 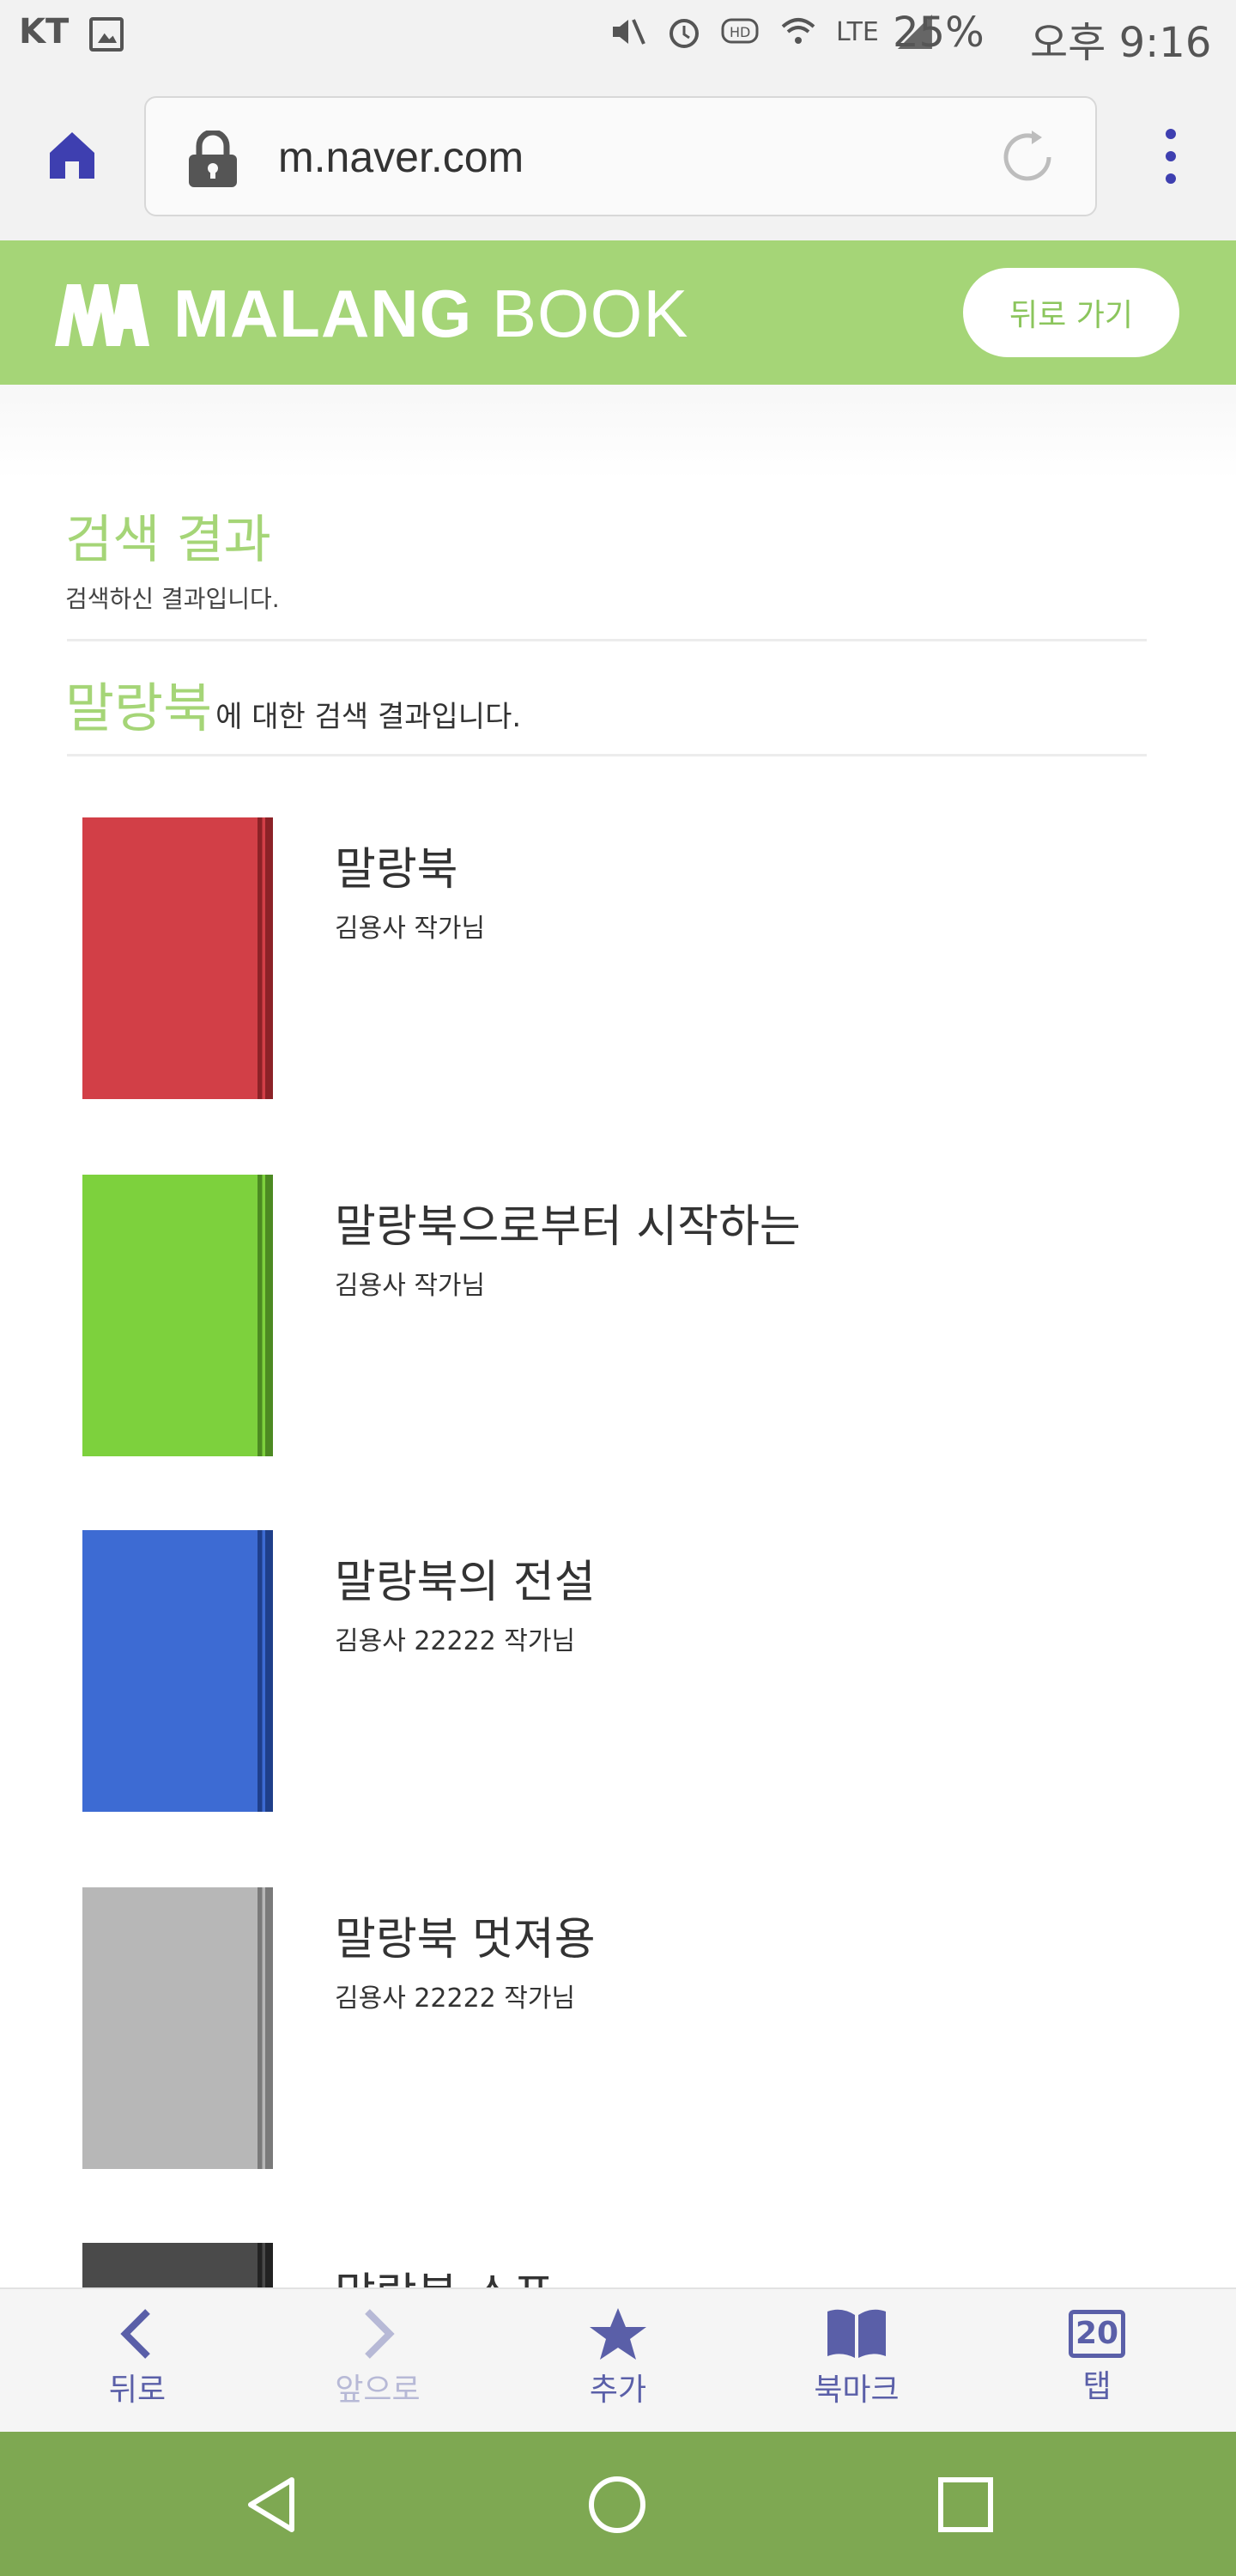 I want to click on star-icon, so click(x=618, y=2334).